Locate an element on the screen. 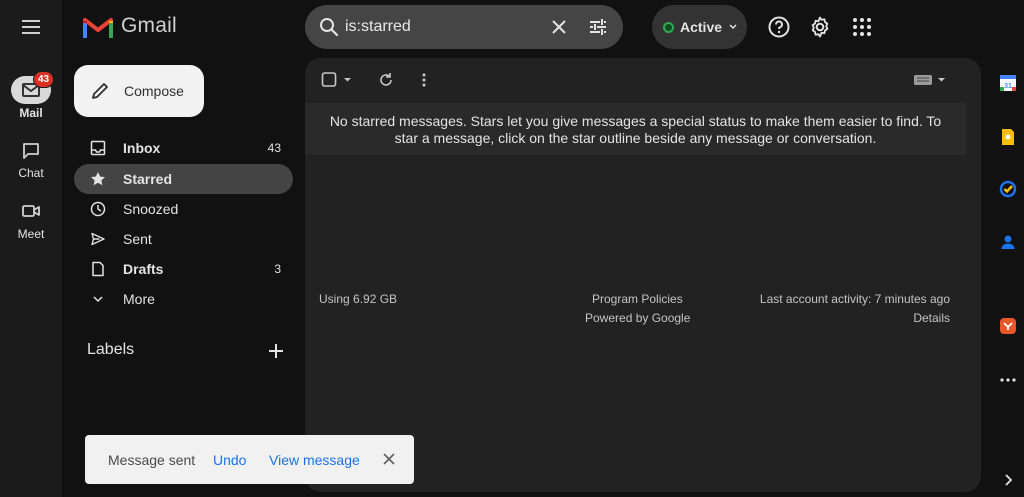  nav-label: More is located at coordinates (139, 299).